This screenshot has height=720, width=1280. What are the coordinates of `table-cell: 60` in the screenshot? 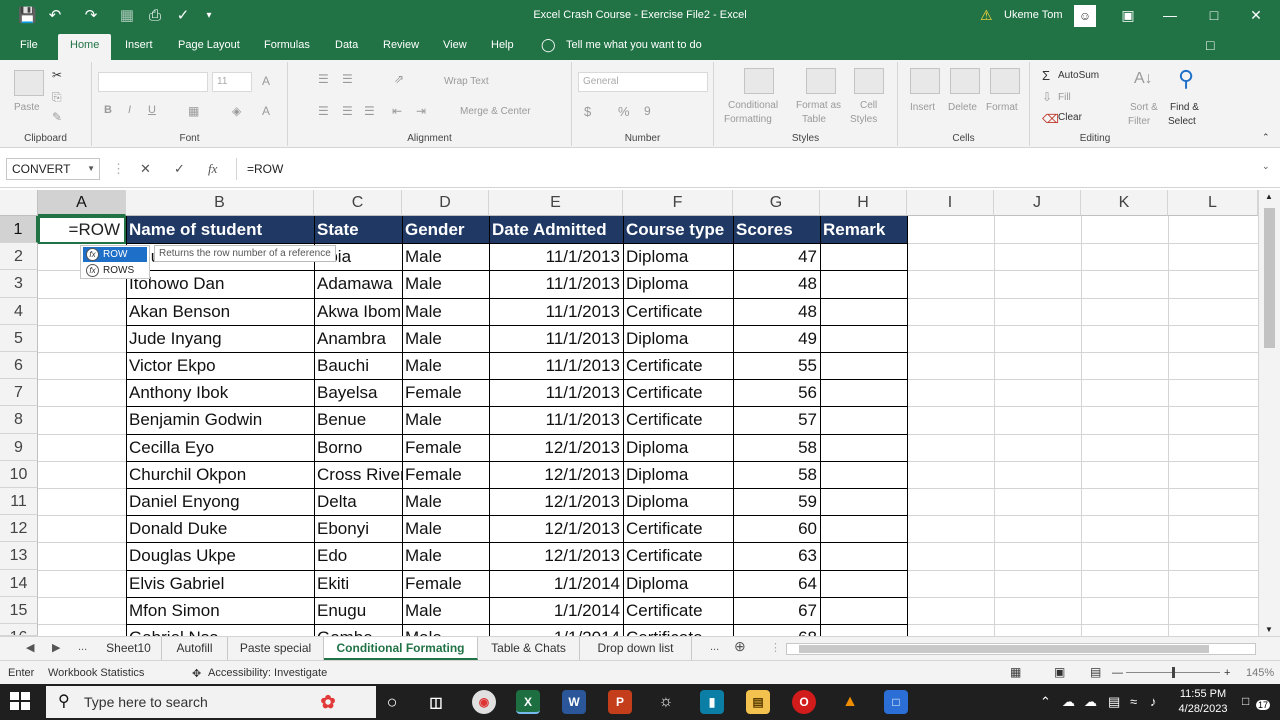 It's located at (776, 528).